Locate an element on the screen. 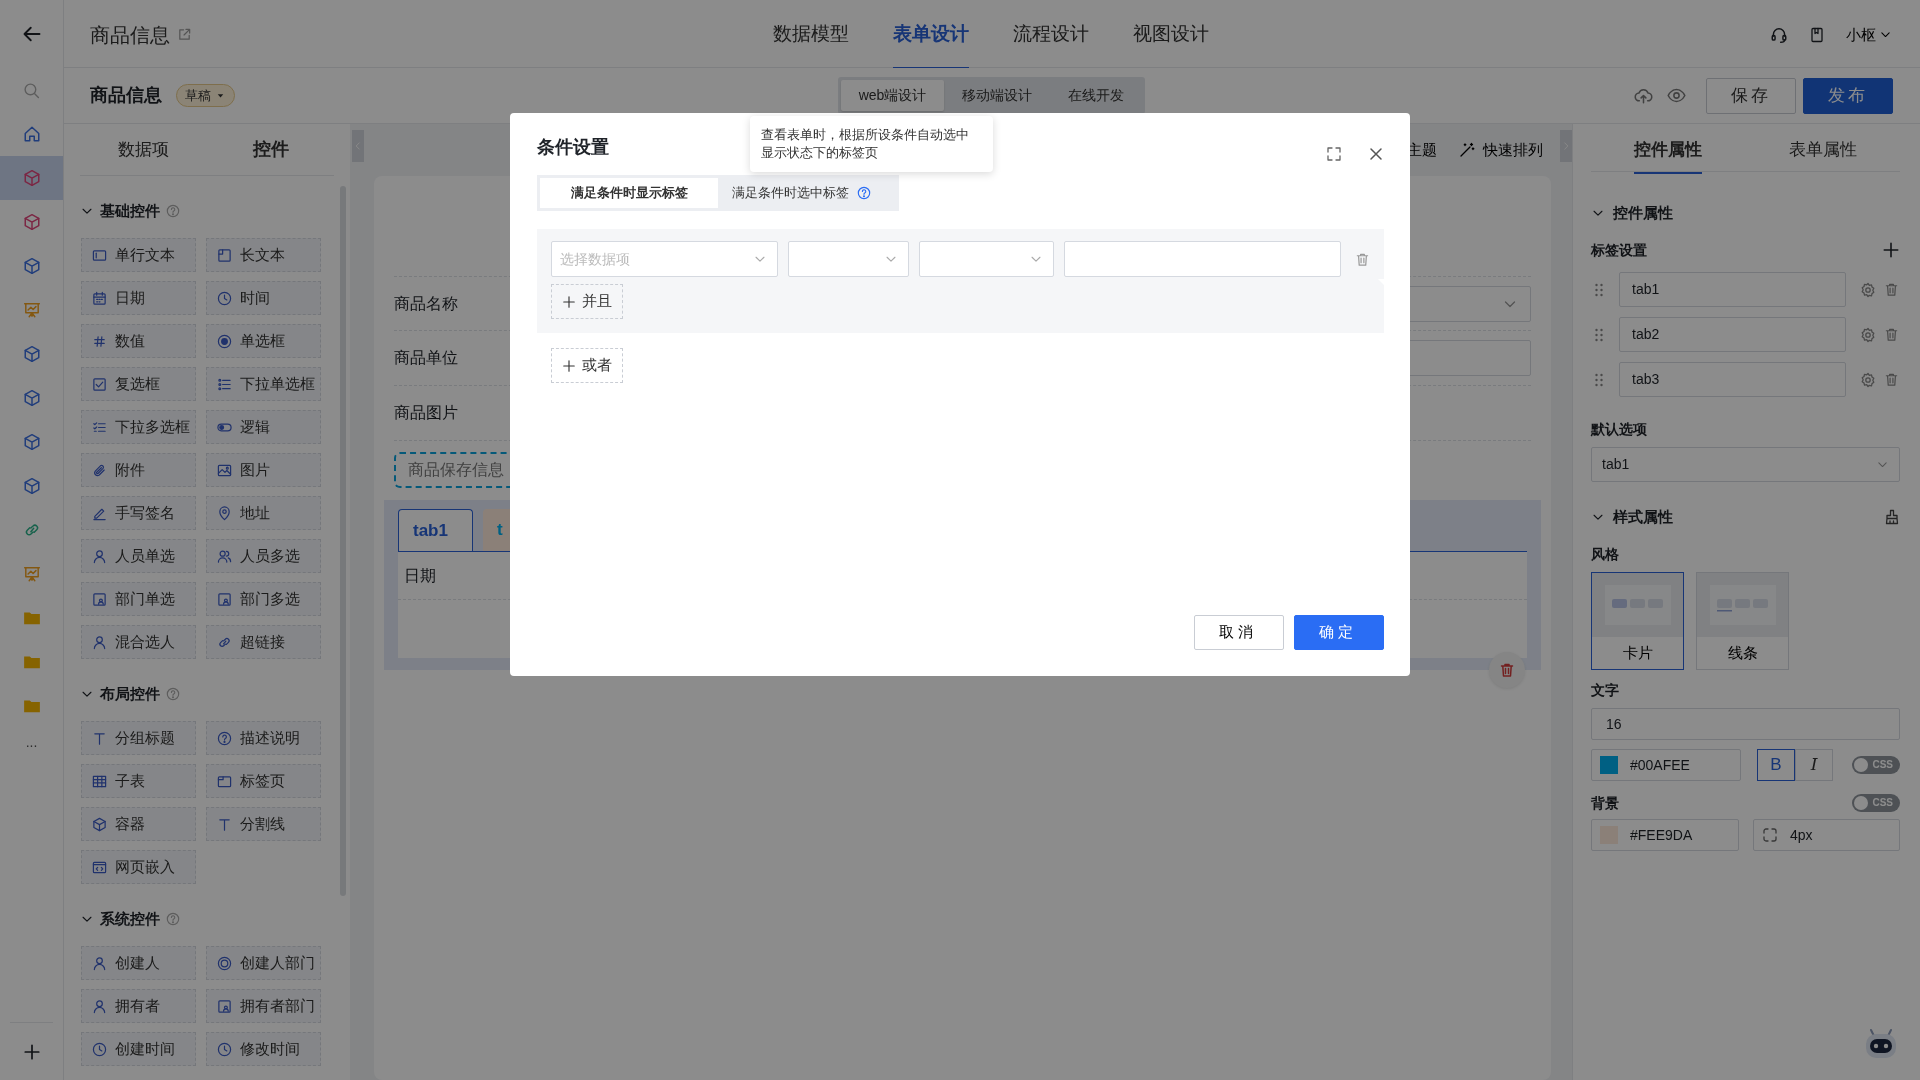  input-field is located at coordinates (1203, 259).